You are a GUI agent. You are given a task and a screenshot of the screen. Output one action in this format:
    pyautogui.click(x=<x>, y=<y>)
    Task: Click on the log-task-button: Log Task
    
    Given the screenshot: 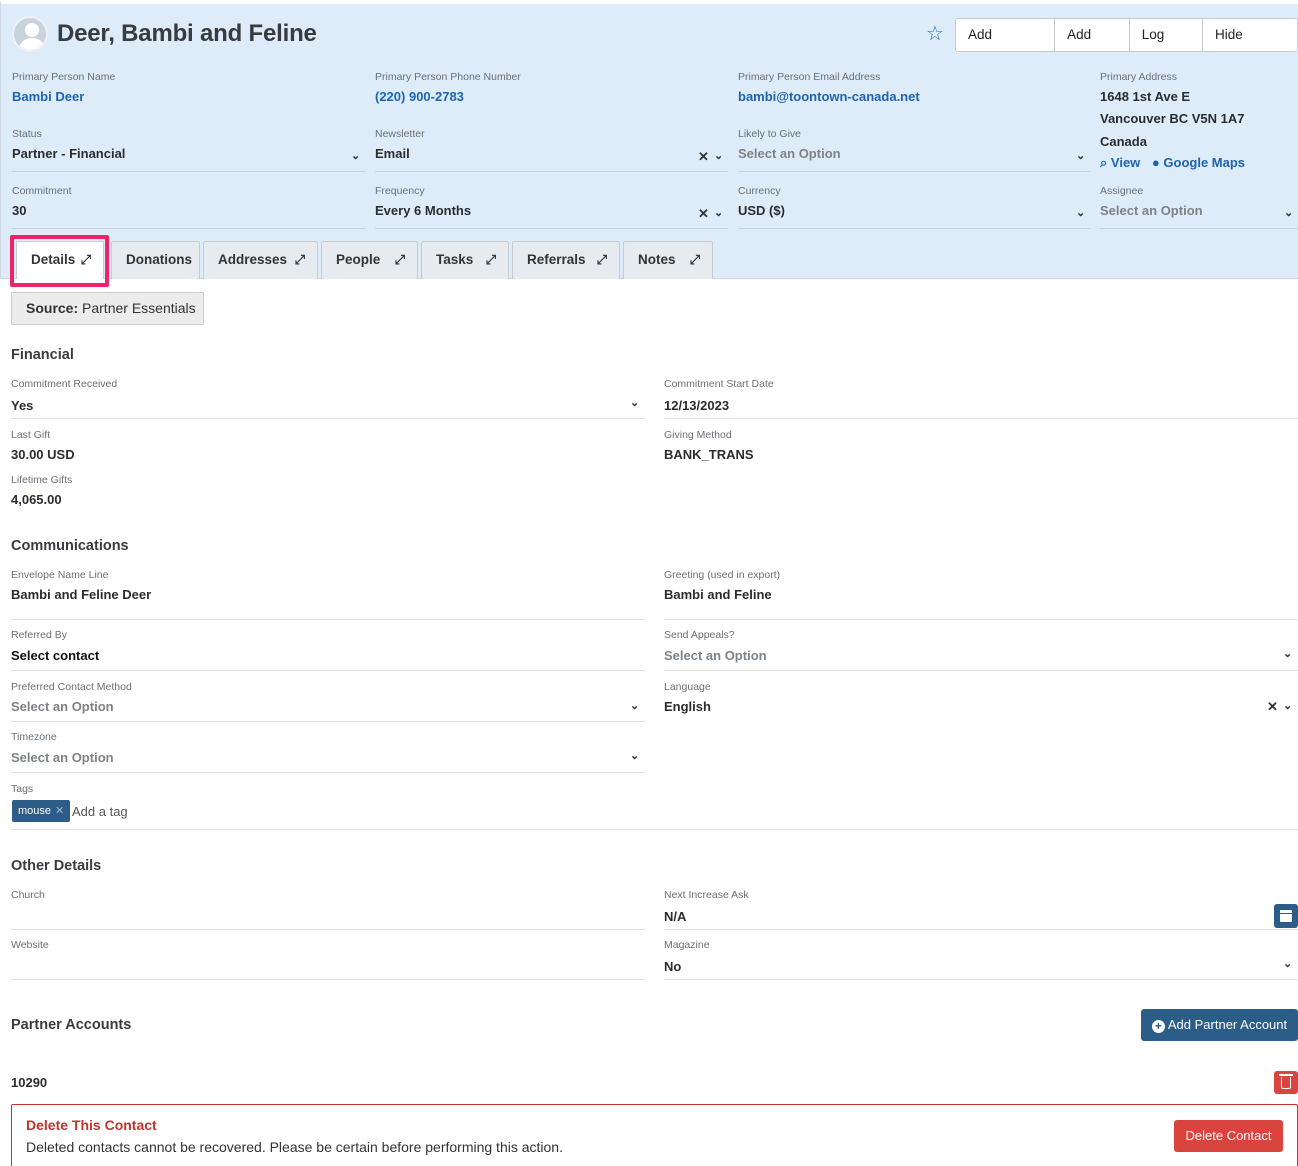 What is the action you would take?
    pyautogui.click(x=1166, y=35)
    